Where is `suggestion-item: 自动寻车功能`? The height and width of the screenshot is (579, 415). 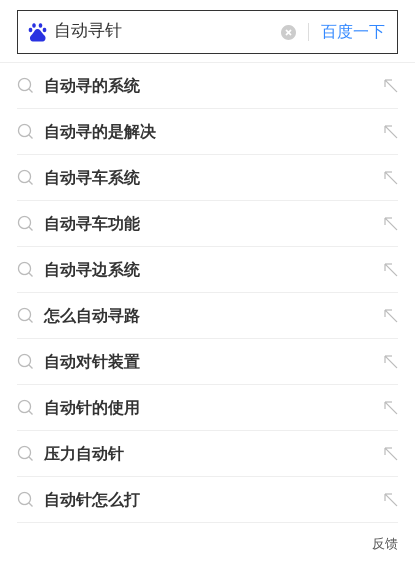
suggestion-item: 自动寻车功能 is located at coordinates (209, 224).